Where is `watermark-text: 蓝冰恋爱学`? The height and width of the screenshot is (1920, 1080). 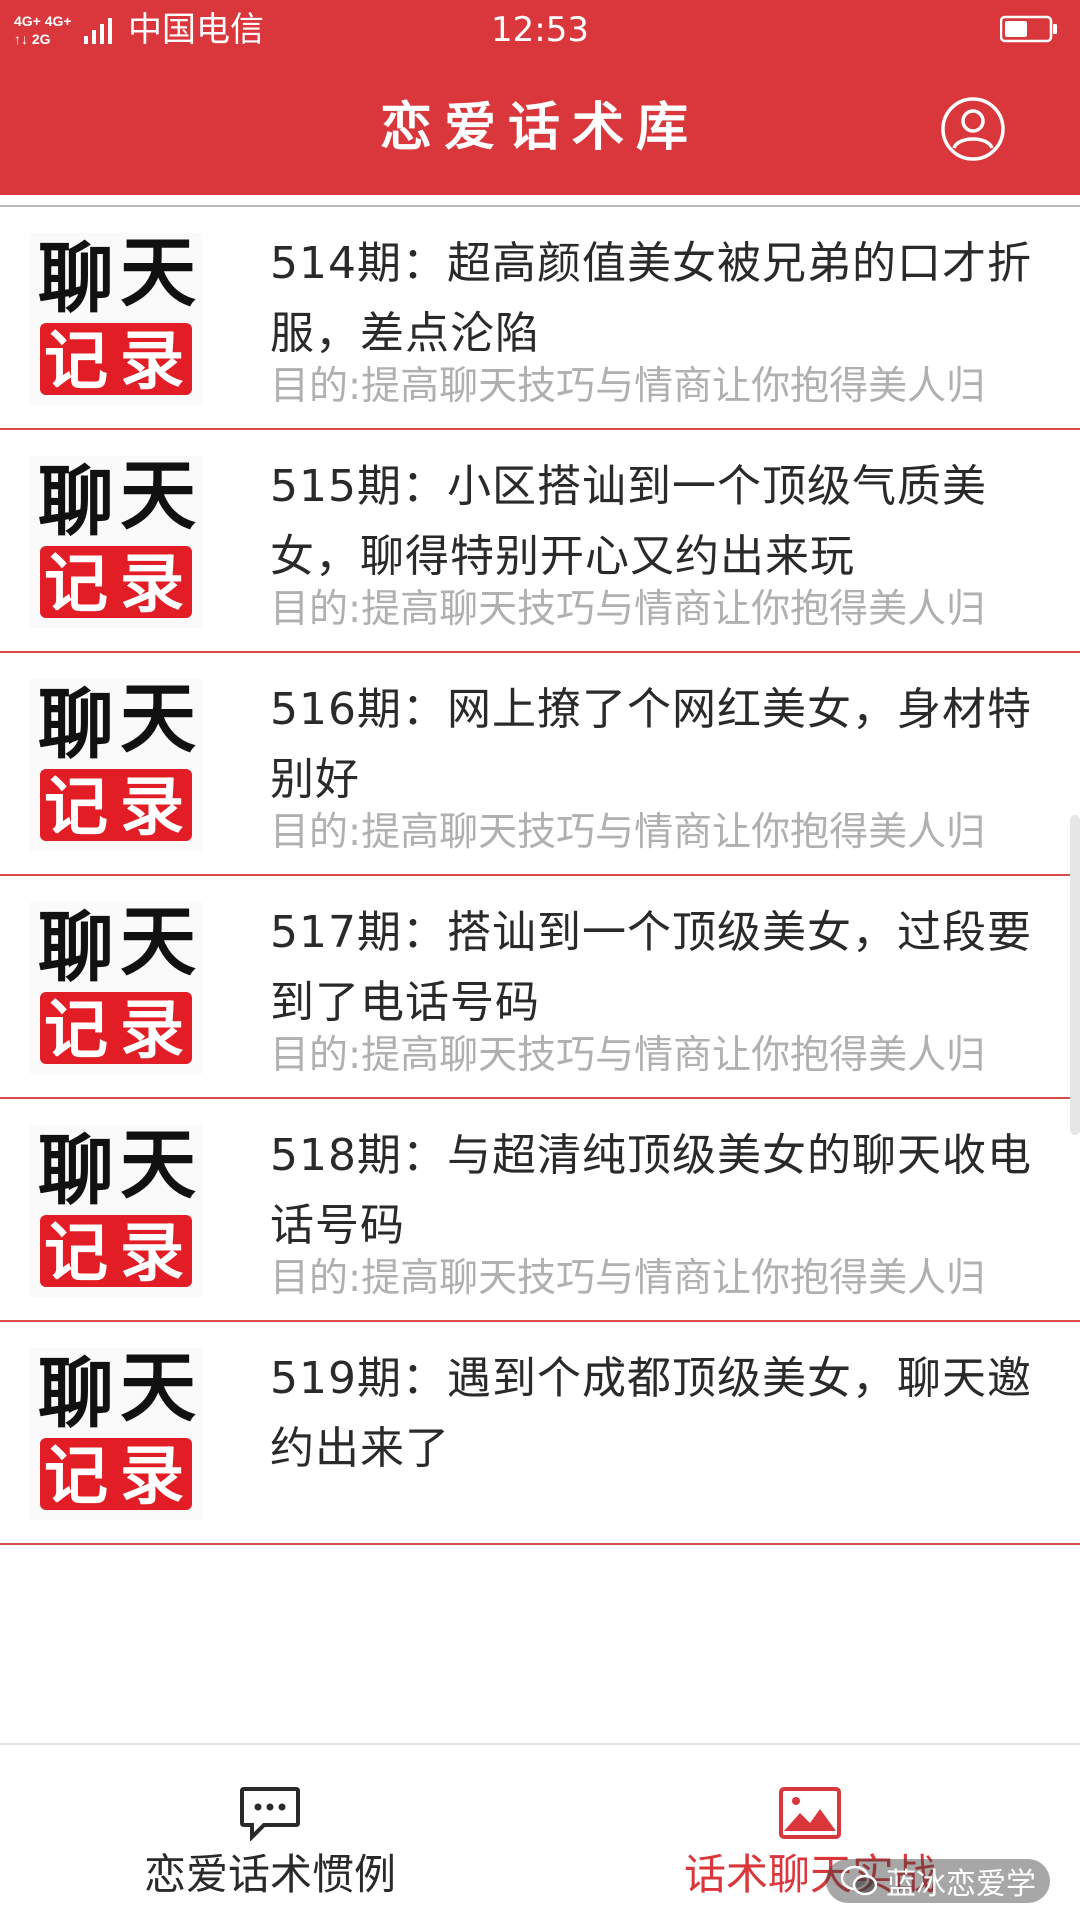
watermark-text: 蓝冰恋爱学 is located at coordinates (961, 1884).